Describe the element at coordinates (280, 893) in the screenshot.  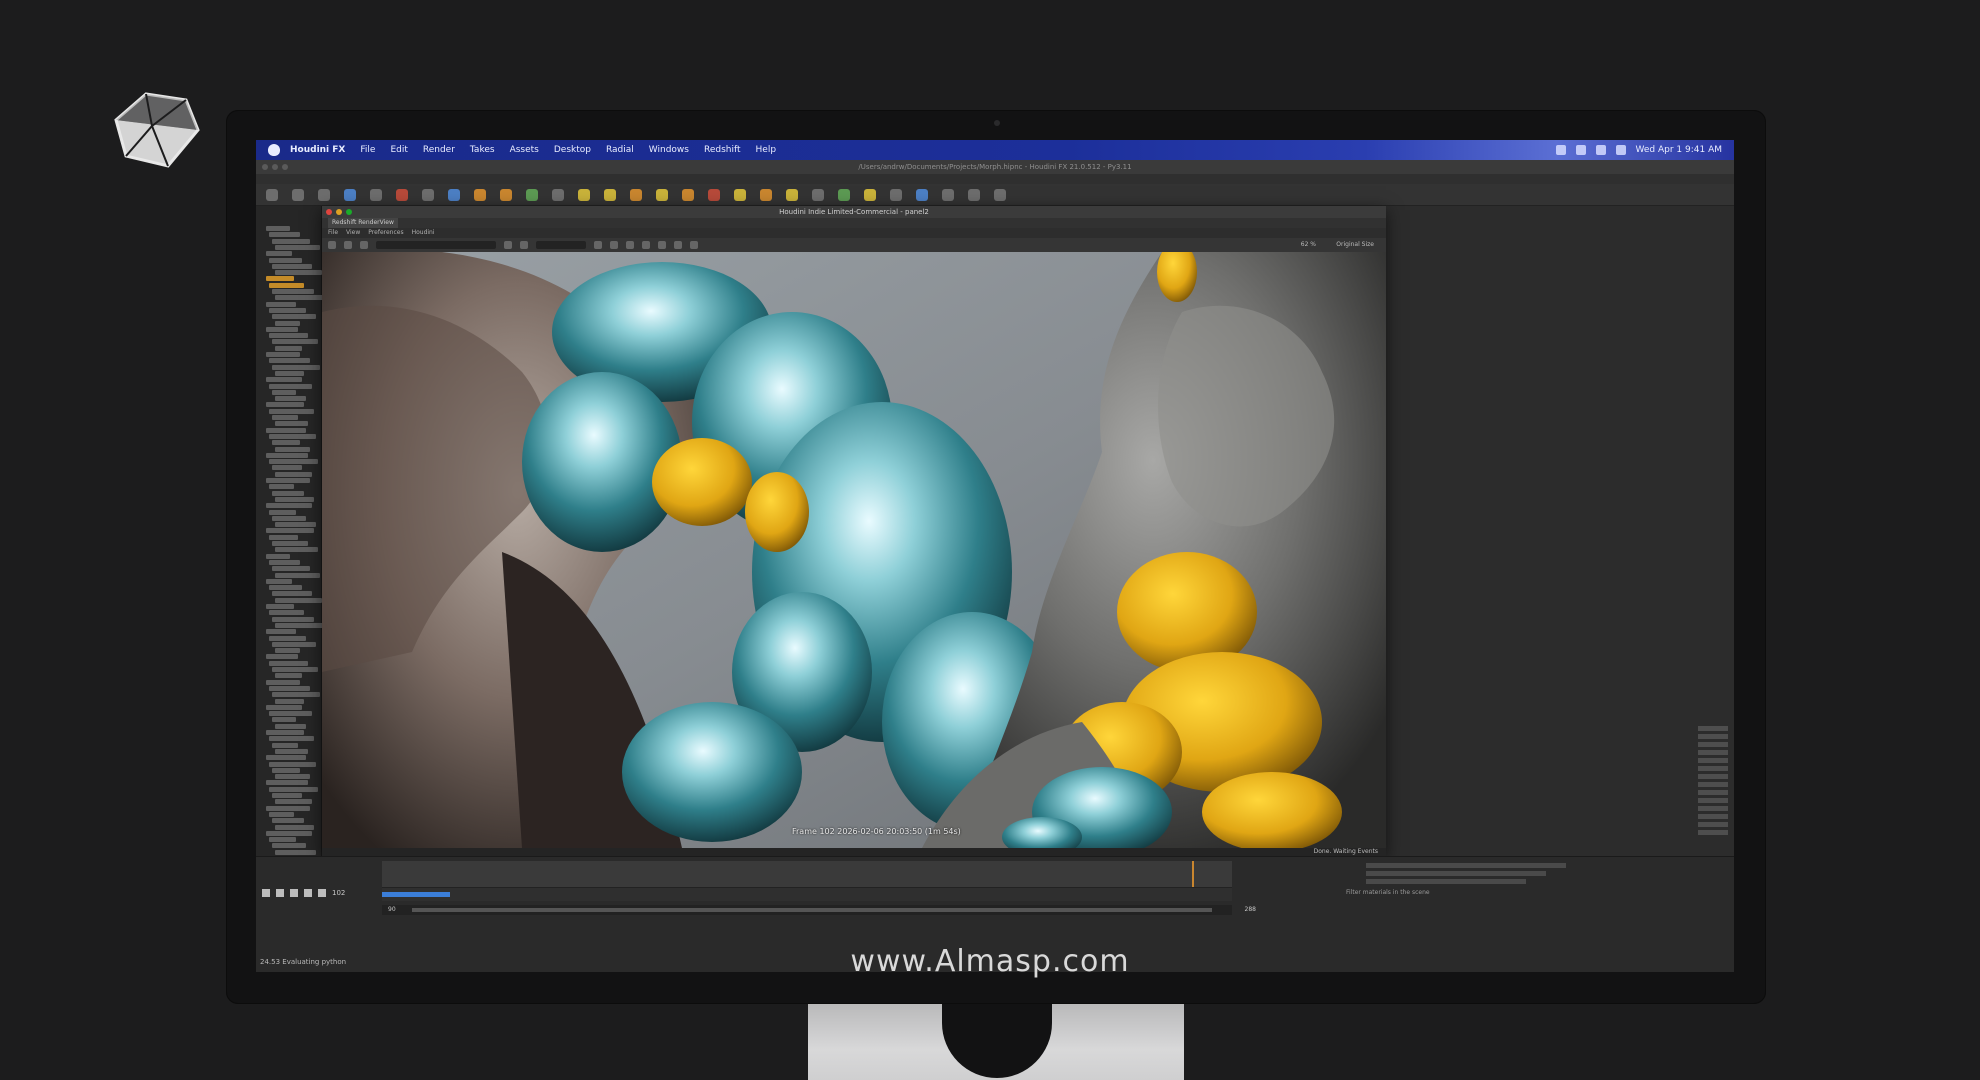
I see `step-back-icon` at that location.